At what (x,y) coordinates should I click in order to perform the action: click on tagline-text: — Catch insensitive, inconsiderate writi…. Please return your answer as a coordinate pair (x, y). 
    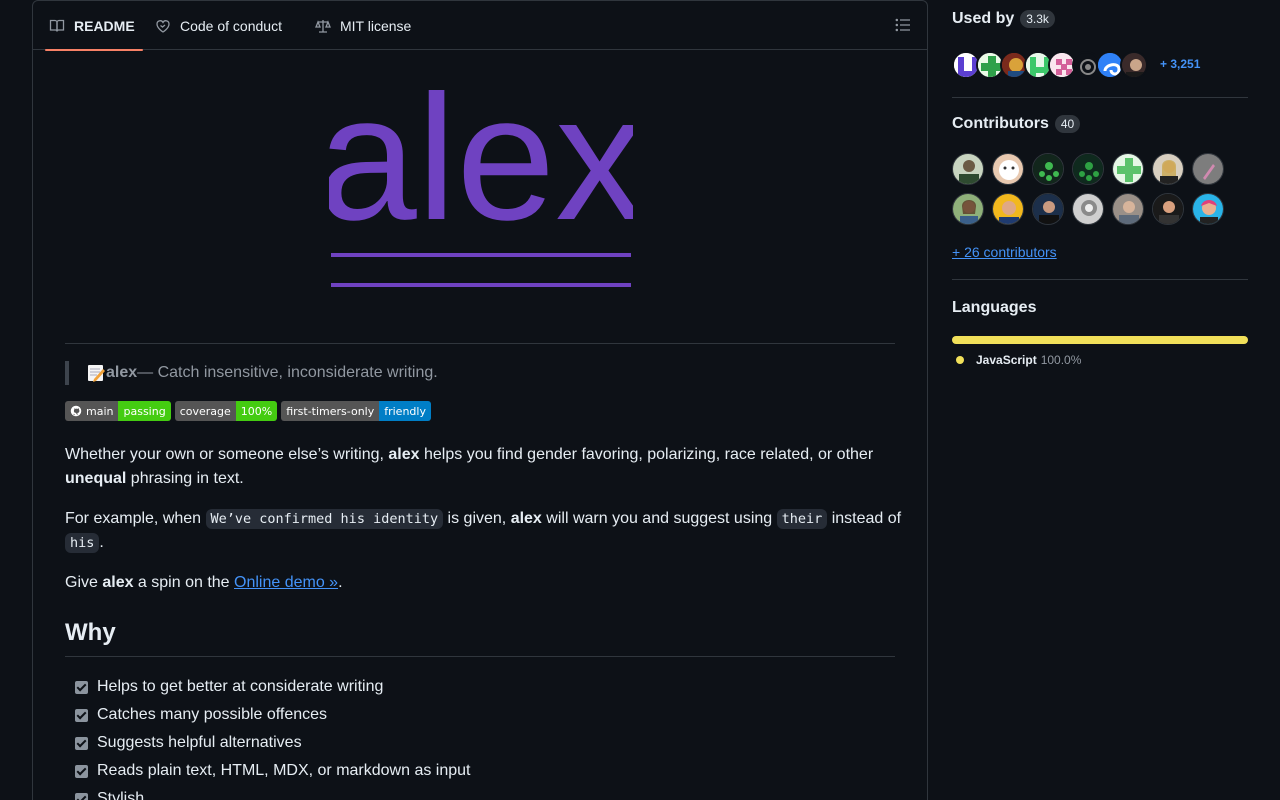
    Looking at the image, I should click on (287, 372).